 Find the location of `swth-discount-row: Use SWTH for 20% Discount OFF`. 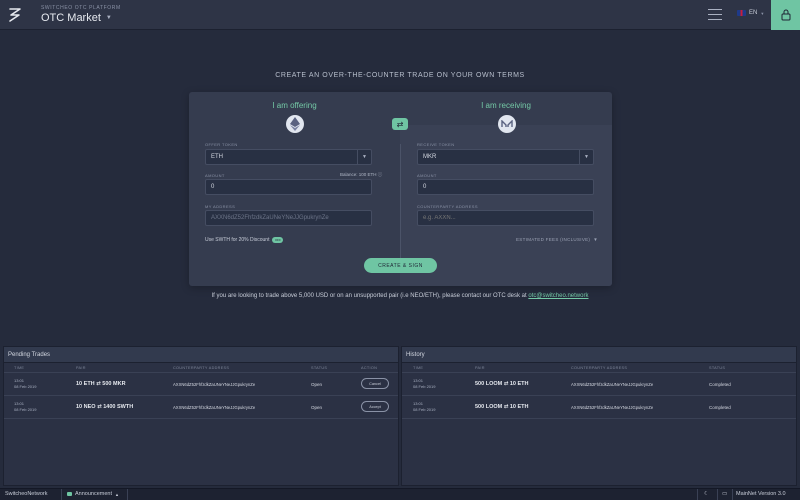

swth-discount-row: Use SWTH for 20% Discount OFF is located at coordinates (244, 240).